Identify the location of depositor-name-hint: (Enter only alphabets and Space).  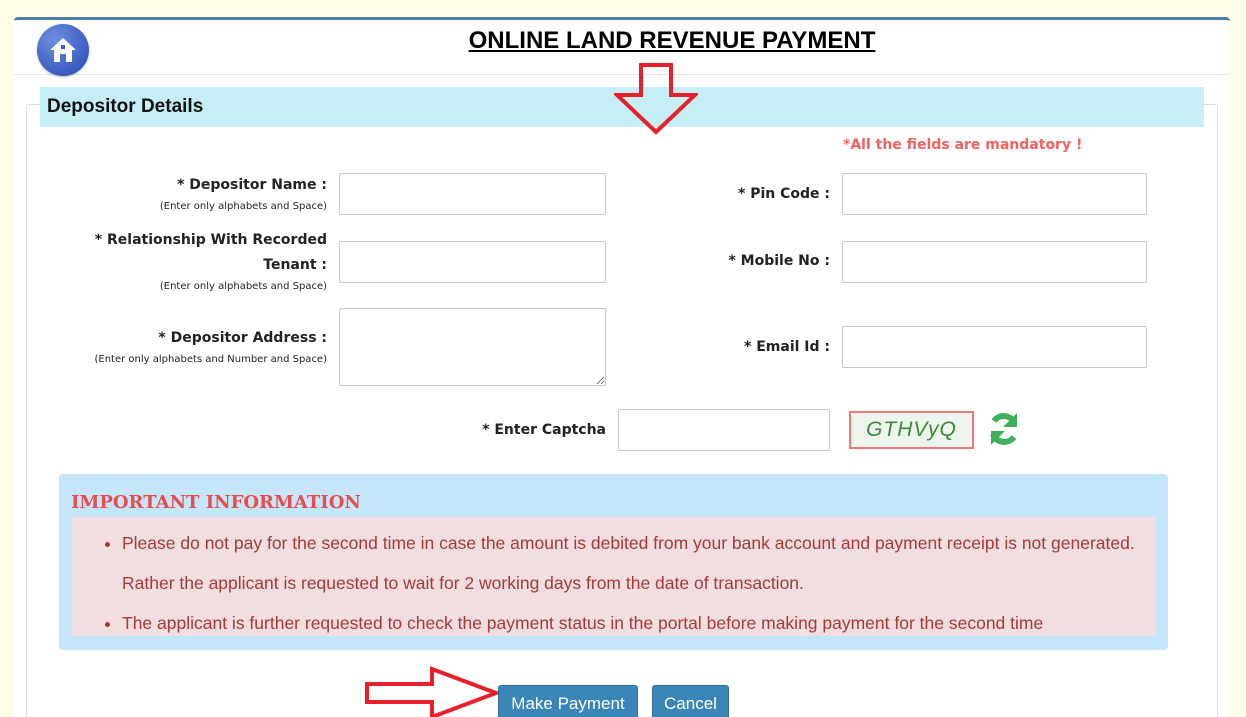
(243, 206).